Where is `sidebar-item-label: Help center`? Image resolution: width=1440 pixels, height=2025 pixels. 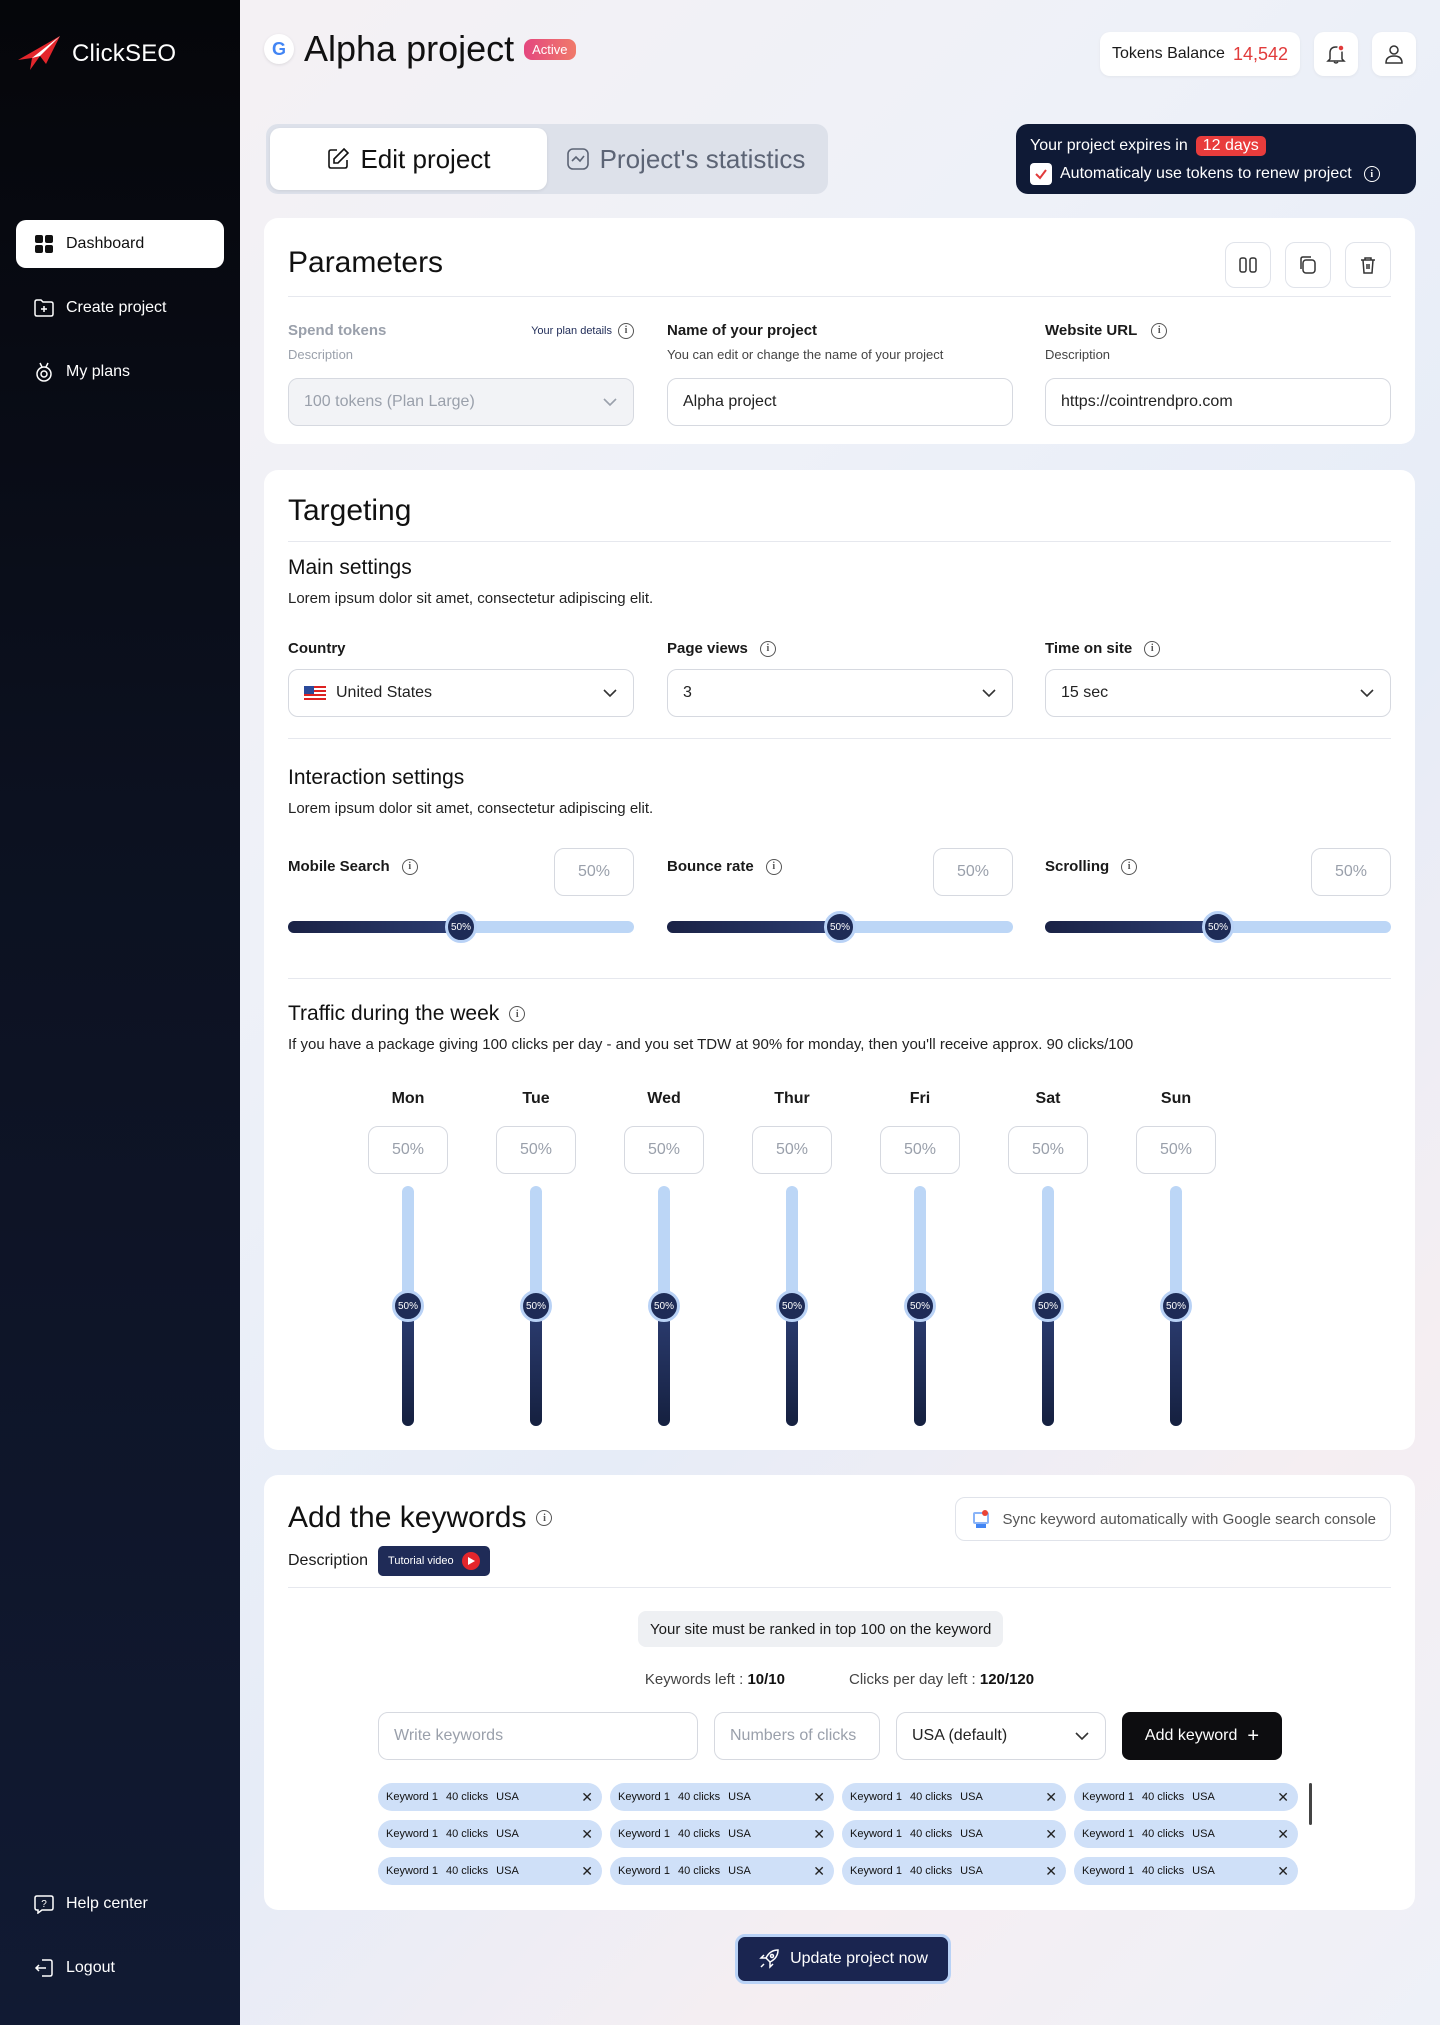
sidebar-item-label: Help center is located at coordinates (107, 1903).